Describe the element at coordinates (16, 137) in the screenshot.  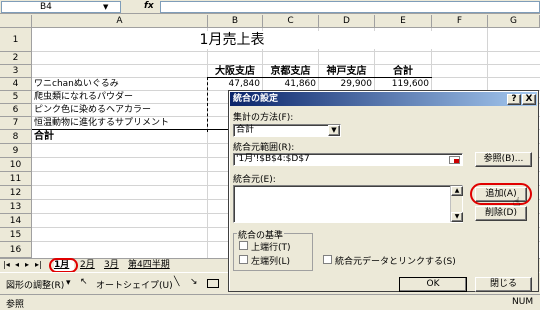
I see `row-header: 8` at that location.